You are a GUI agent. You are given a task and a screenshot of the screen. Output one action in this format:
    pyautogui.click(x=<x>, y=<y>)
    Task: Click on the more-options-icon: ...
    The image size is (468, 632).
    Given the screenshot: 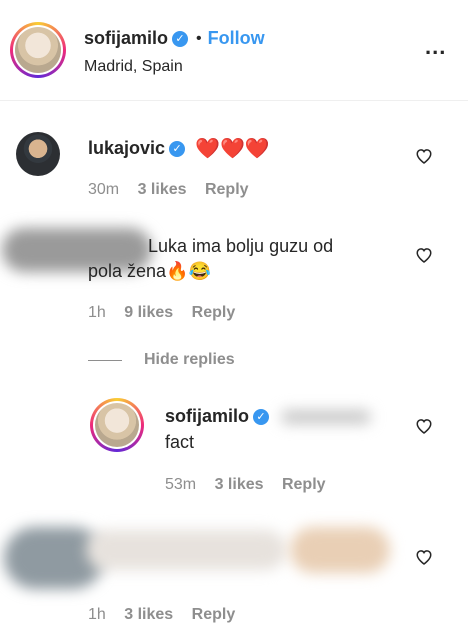 What is the action you would take?
    pyautogui.click(x=435, y=47)
    